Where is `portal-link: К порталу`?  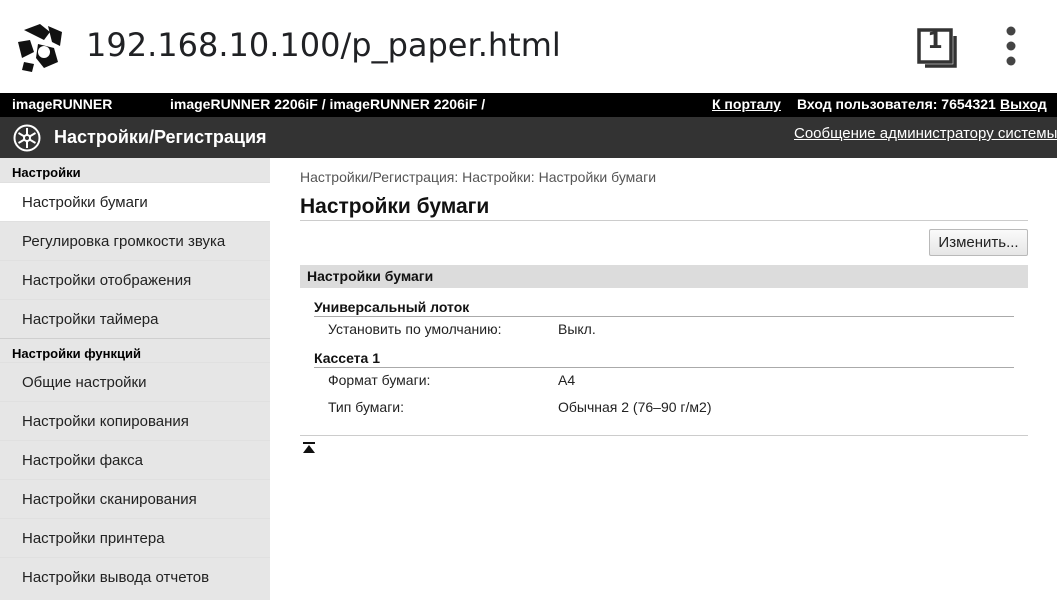
portal-link: К порталу is located at coordinates (746, 104).